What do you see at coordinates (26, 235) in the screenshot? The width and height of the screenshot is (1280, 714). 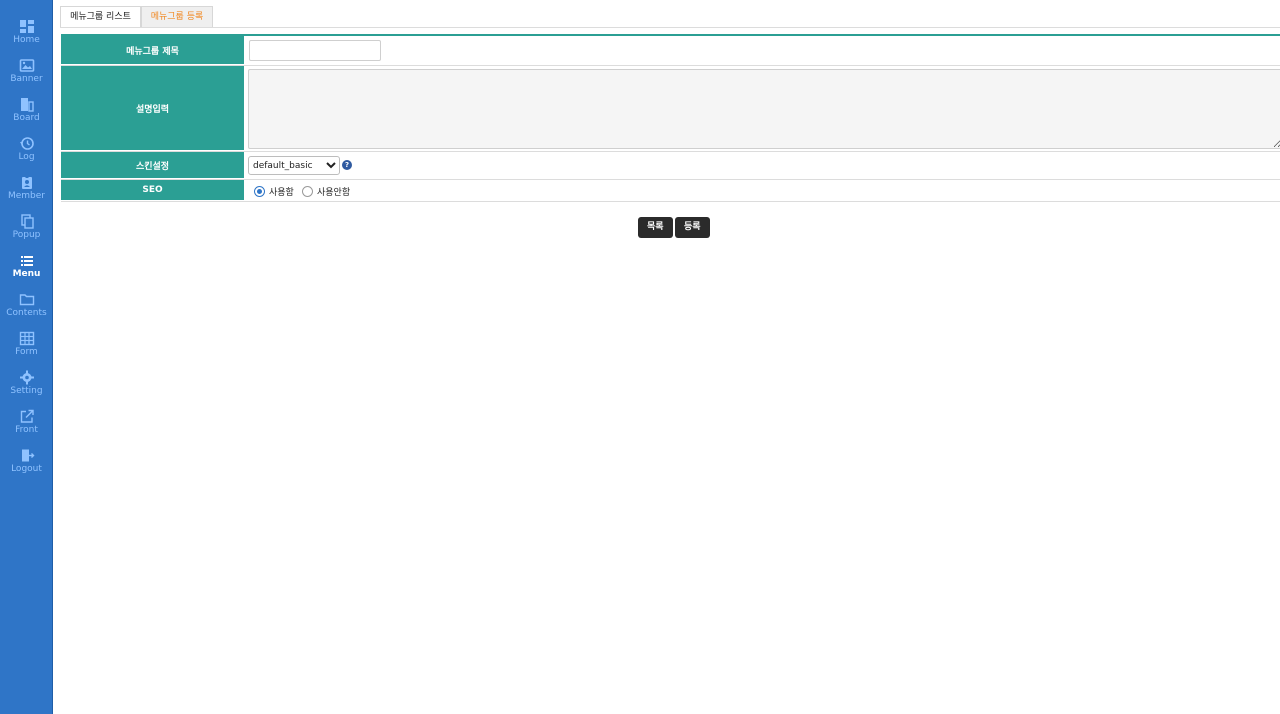 I see `nav-label: Popup` at bounding box center [26, 235].